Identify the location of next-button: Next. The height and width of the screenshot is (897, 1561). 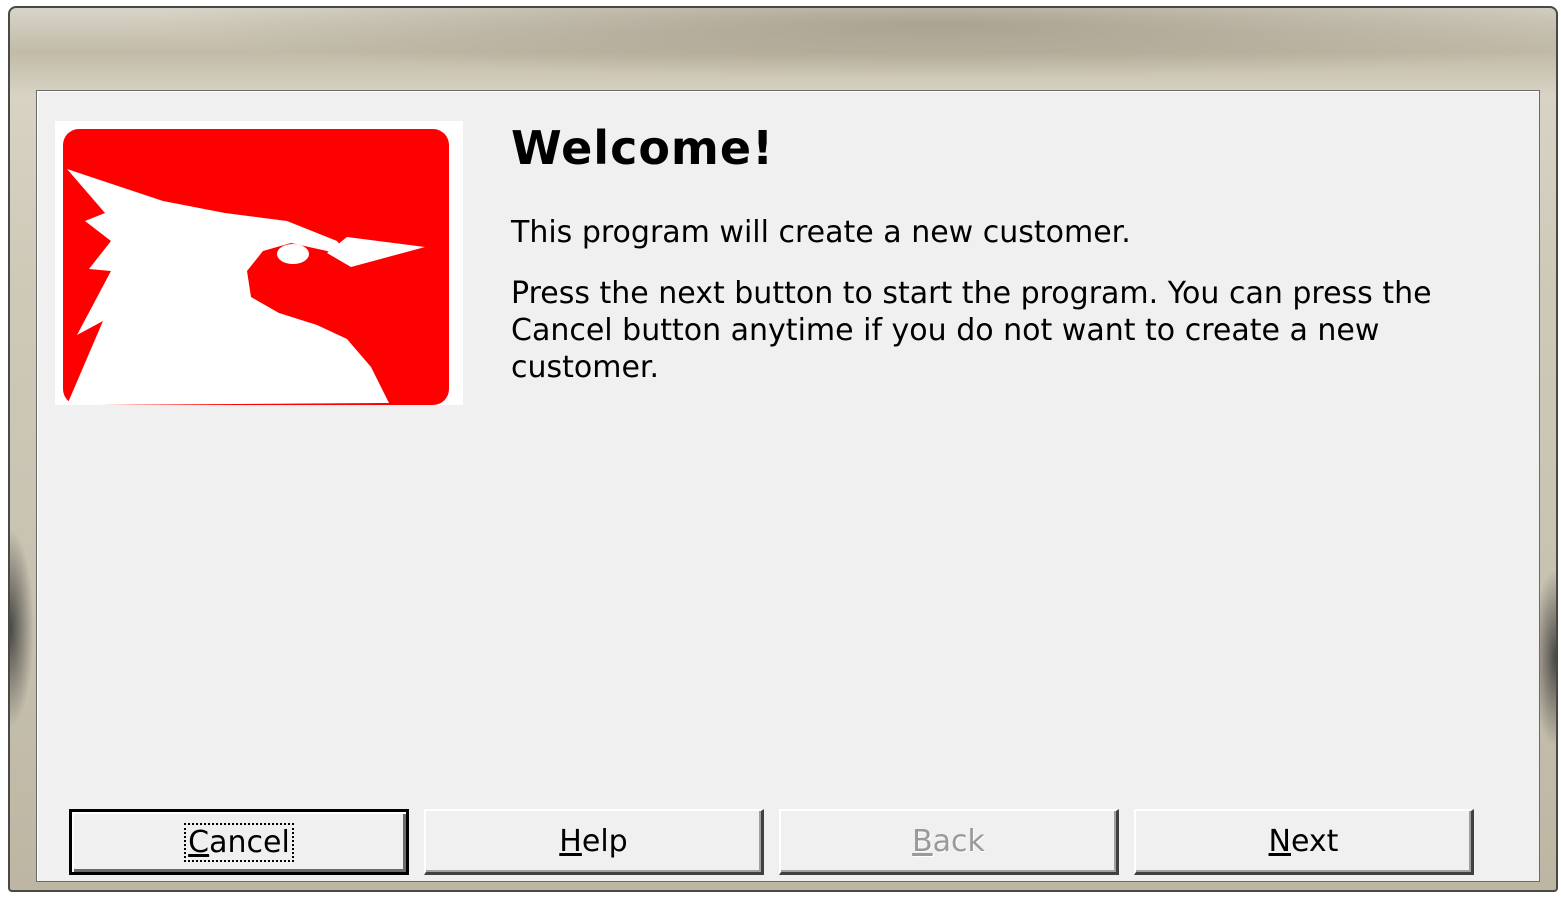
(1304, 842).